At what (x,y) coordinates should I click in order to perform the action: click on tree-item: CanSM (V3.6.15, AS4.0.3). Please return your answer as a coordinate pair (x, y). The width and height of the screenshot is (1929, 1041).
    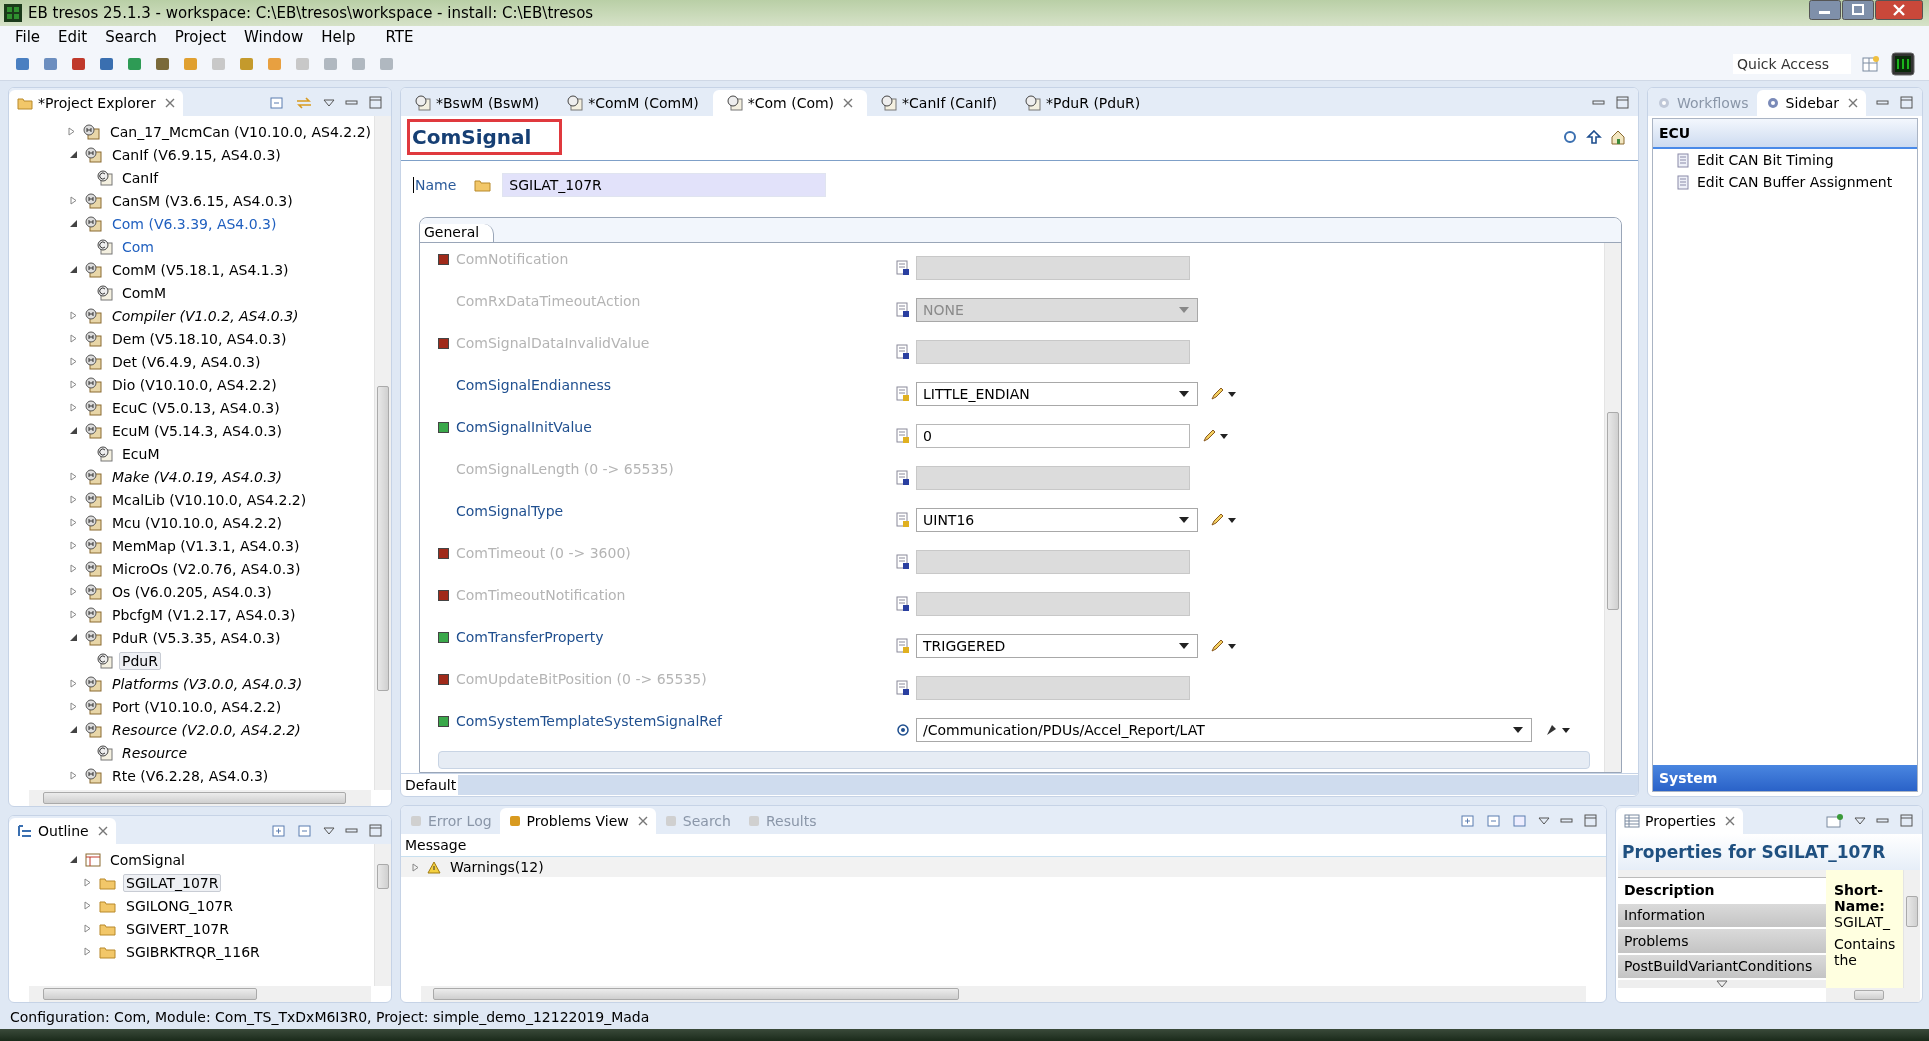
    Looking at the image, I should click on (202, 200).